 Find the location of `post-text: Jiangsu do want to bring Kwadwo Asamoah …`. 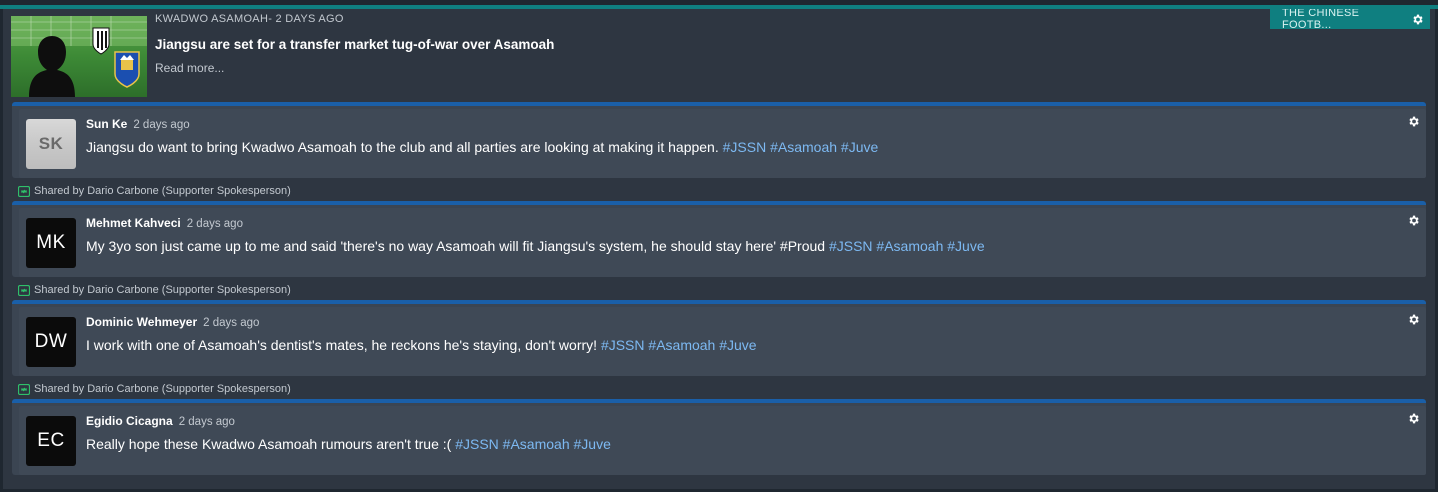

post-text: Jiangsu do want to bring Kwadwo Asamoah … is located at coordinates (482, 147).